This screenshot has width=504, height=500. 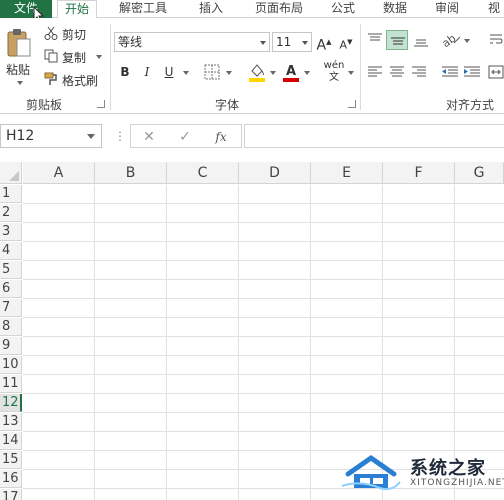 I want to click on orientation-dropdown-arrow-icon, so click(x=467, y=41).